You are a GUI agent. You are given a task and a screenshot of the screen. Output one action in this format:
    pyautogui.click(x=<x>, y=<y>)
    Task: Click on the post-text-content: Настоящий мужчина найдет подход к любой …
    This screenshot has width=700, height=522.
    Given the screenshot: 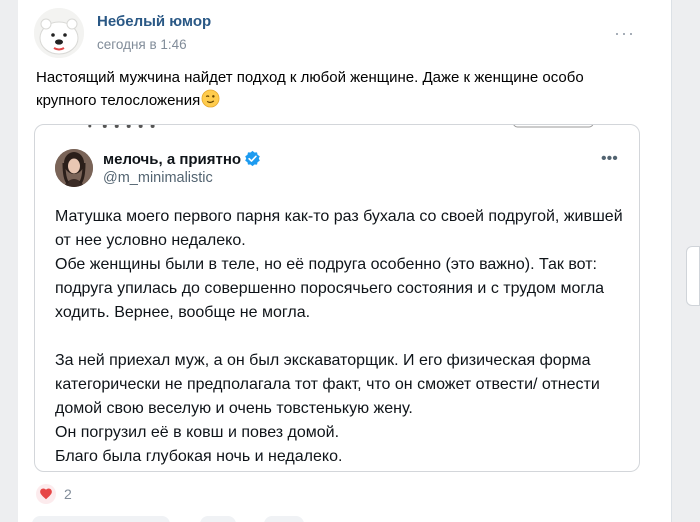 What is the action you would take?
    pyautogui.click(x=310, y=89)
    